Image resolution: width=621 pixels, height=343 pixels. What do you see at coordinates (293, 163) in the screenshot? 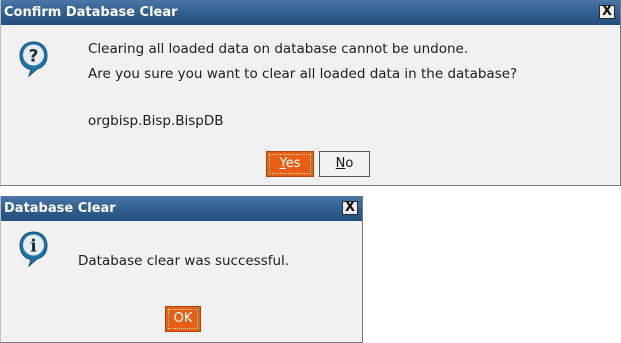
I see `yes-button-label: es` at bounding box center [293, 163].